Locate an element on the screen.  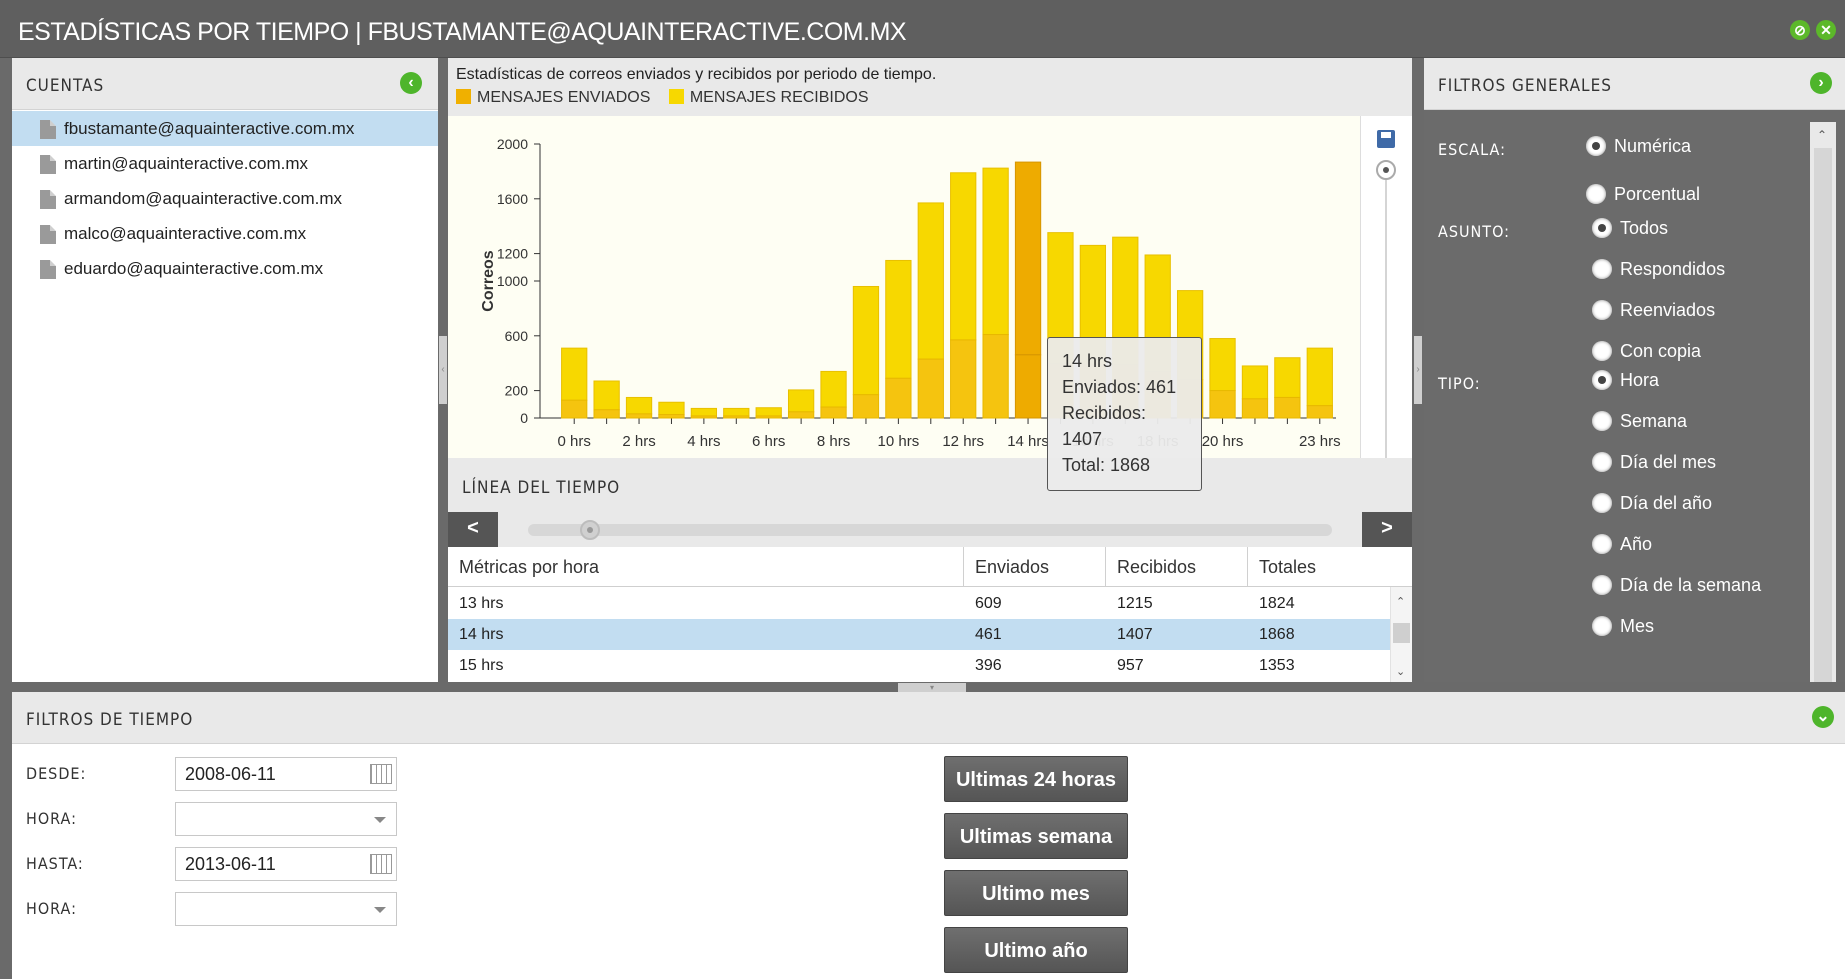
document-icon is located at coordinates (48, 129).